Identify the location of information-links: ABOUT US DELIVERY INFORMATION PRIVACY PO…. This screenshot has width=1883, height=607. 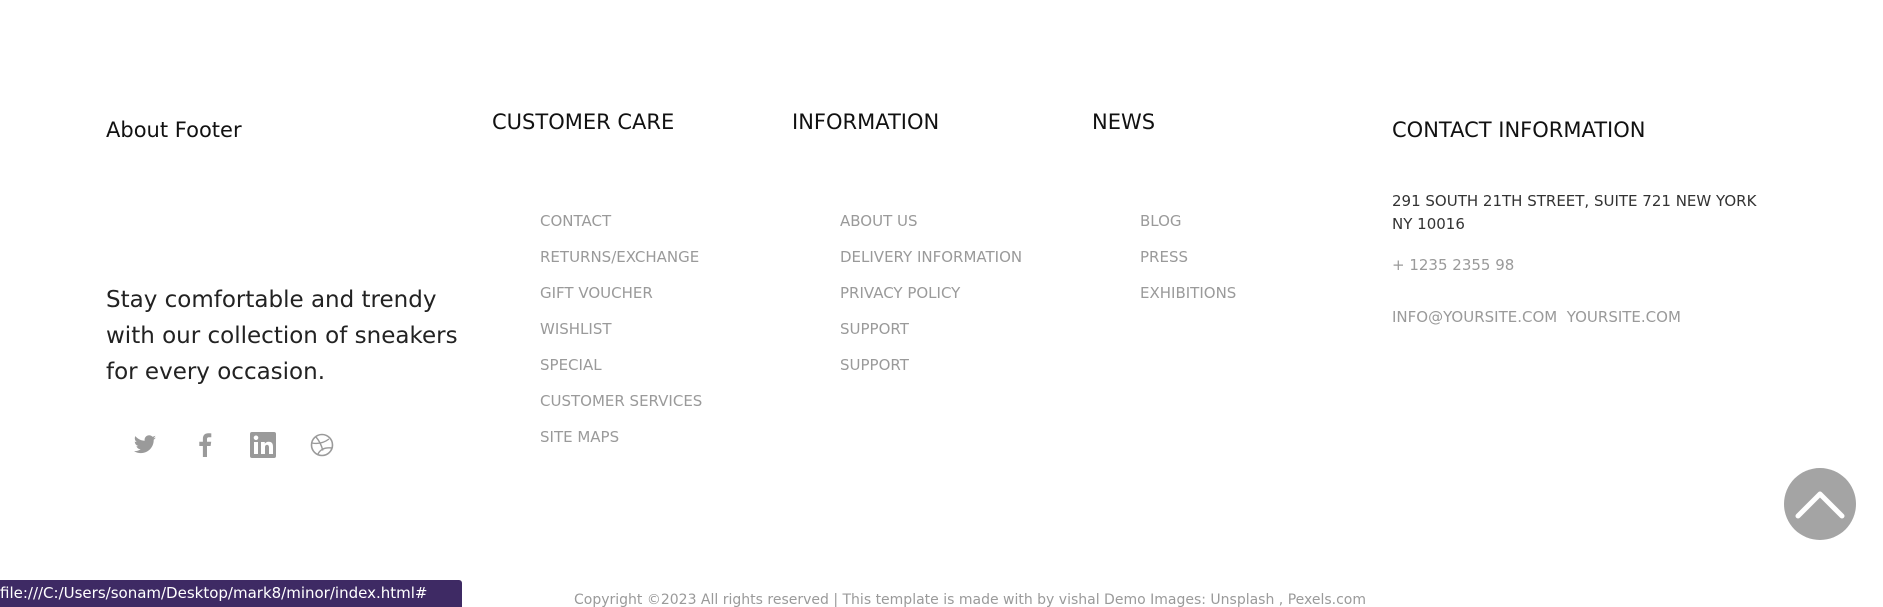
(931, 303).